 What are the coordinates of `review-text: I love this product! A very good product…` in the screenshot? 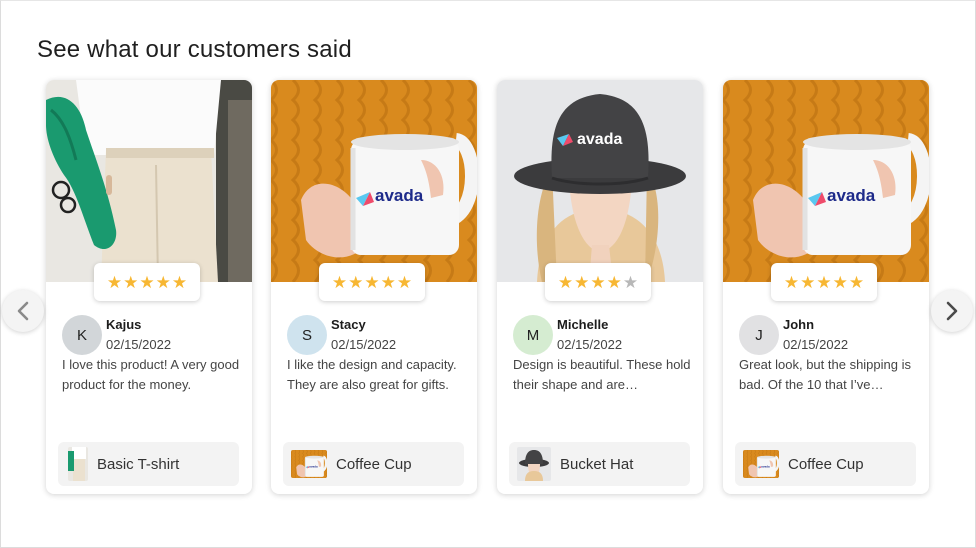 It's located at (151, 374).